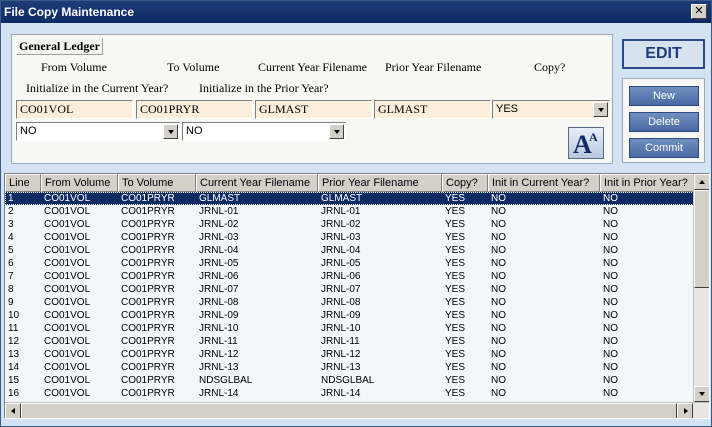  What do you see at coordinates (349, 410) in the screenshot?
I see `horizontal-scroll-thumb` at bounding box center [349, 410].